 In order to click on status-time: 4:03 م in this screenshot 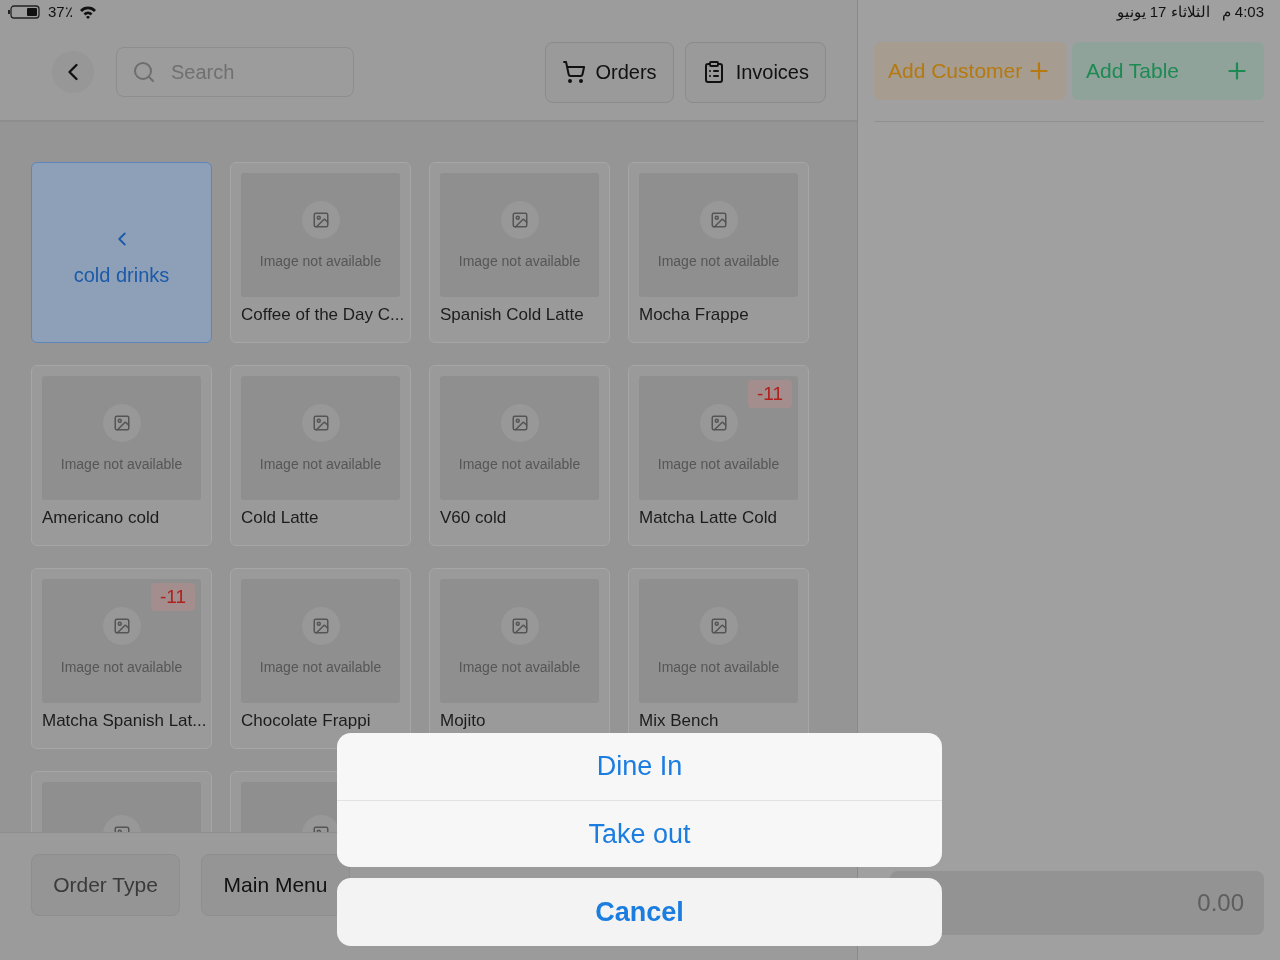, I will do `click(1242, 12)`.